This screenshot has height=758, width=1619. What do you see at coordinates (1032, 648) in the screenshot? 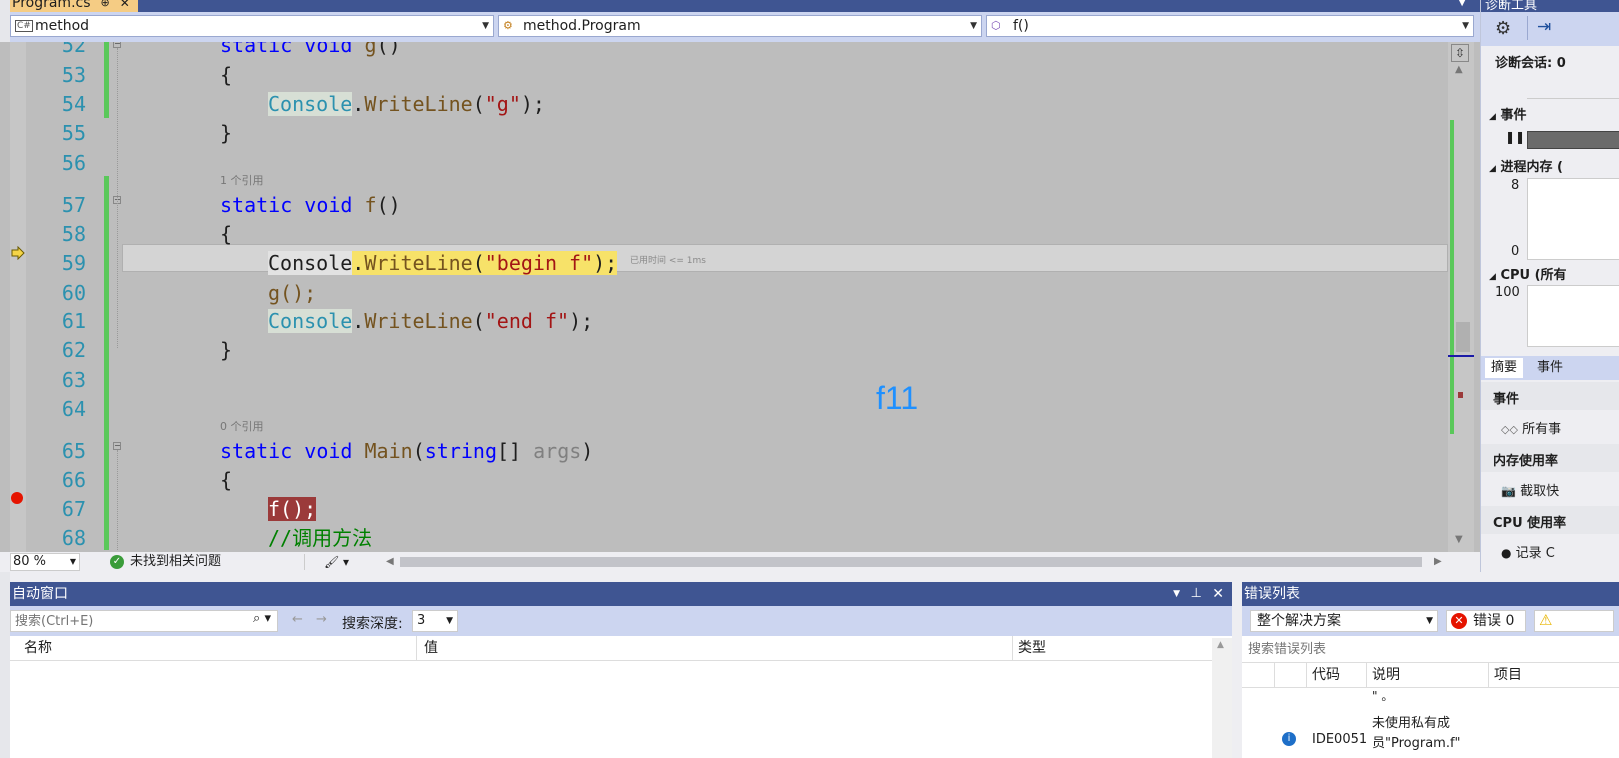
I see `column-type: 类型` at bounding box center [1032, 648].